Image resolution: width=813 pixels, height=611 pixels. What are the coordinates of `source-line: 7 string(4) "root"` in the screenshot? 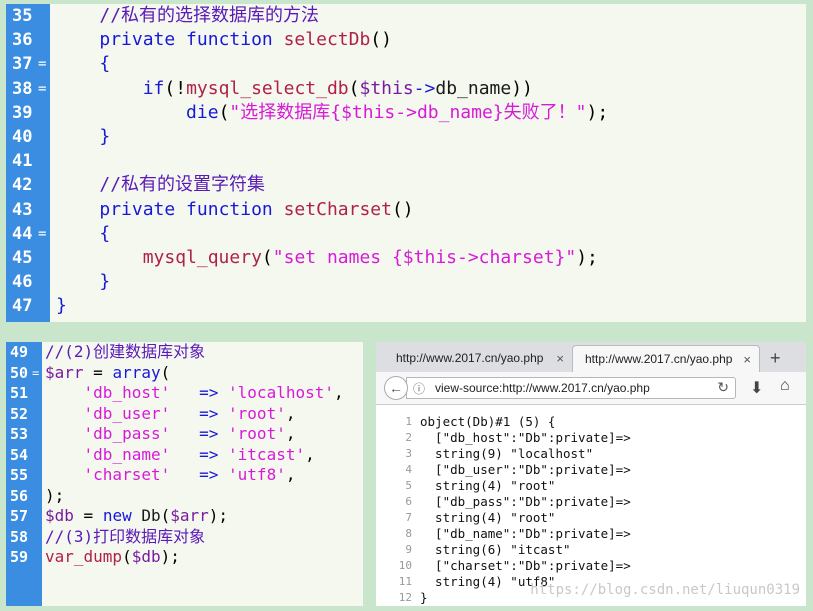 It's located at (591, 518).